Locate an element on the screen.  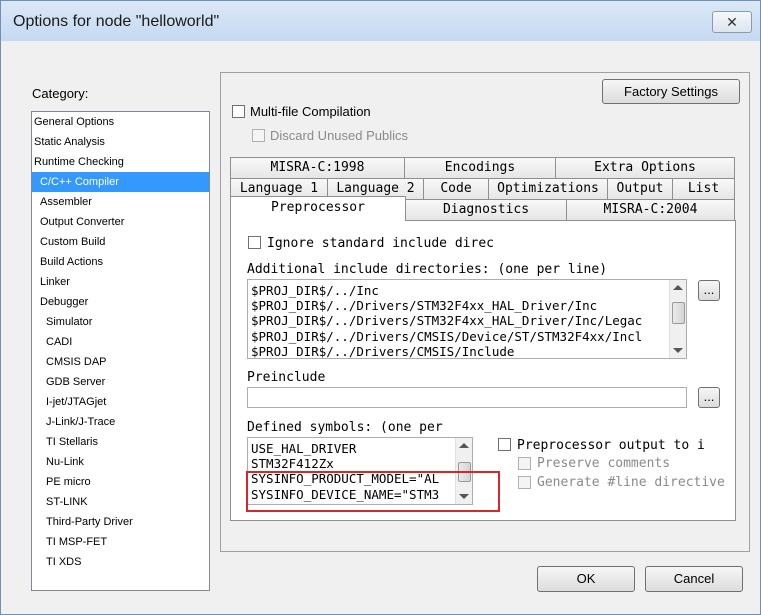
category-item: Static Analysis is located at coordinates (120, 142).